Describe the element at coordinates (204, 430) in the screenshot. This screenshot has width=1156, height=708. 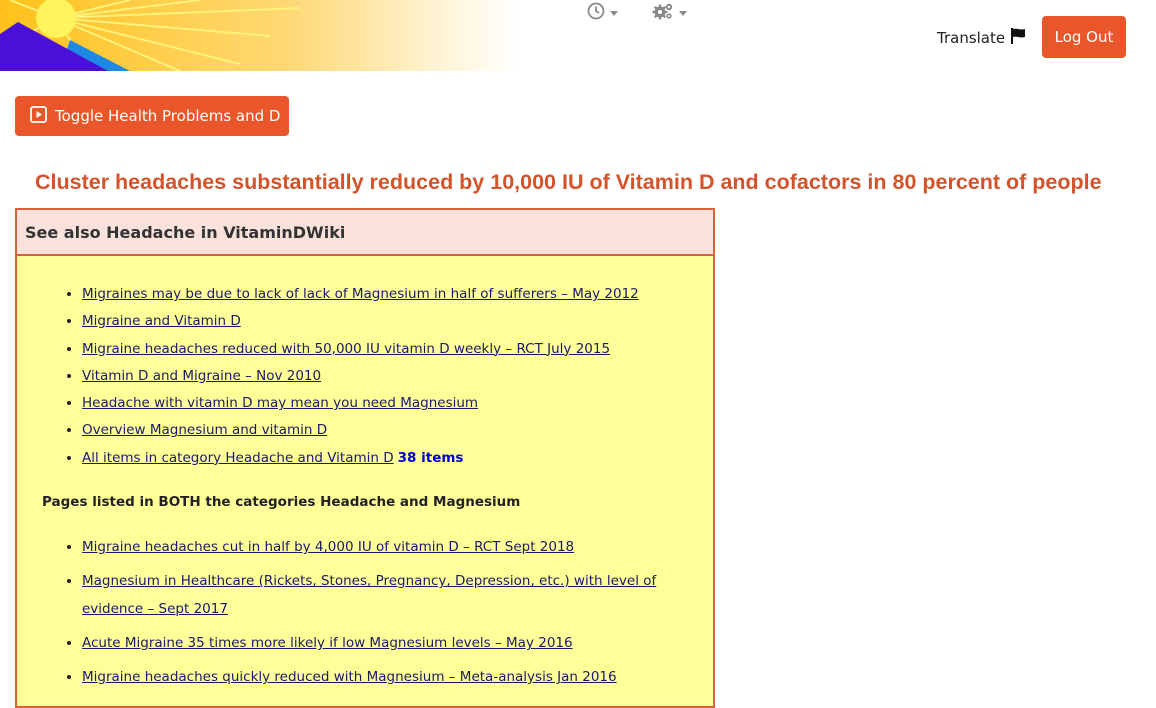
I see `related-link: Overview Magnesium and vitamin D` at that location.